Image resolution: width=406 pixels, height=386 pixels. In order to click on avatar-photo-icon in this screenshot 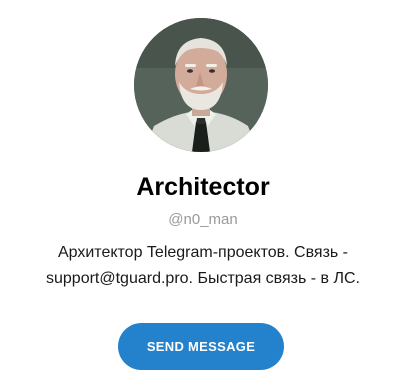, I will do `click(201, 85)`.